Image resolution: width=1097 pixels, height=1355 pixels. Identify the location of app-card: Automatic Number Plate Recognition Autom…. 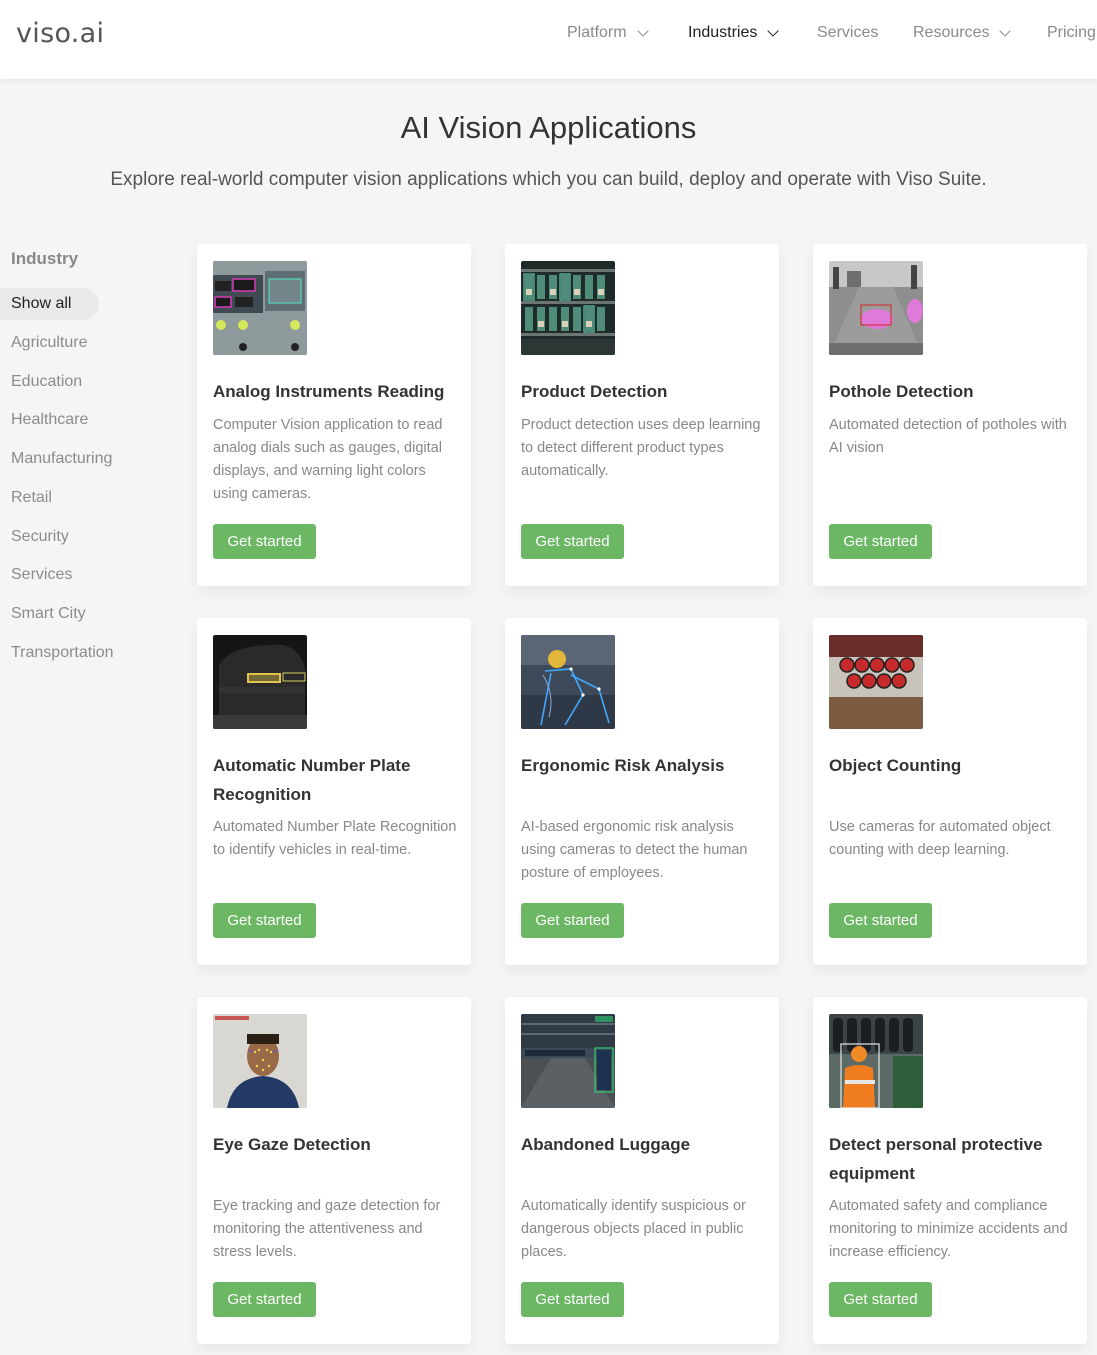
(334, 791).